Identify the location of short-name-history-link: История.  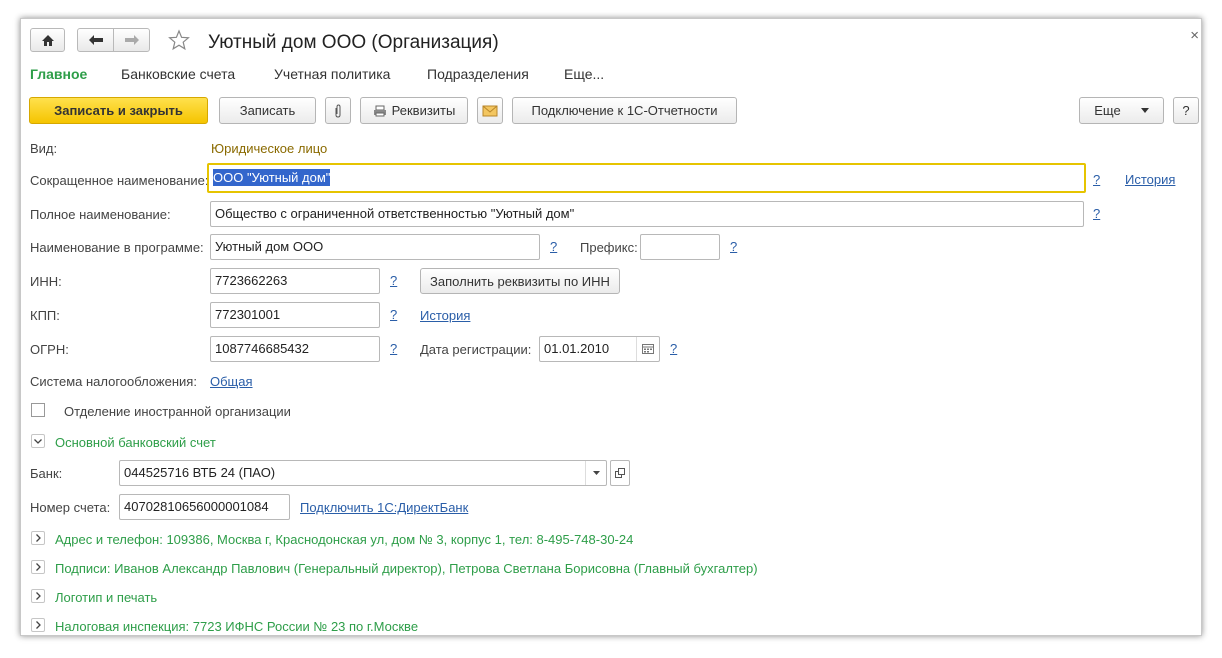
(1150, 179).